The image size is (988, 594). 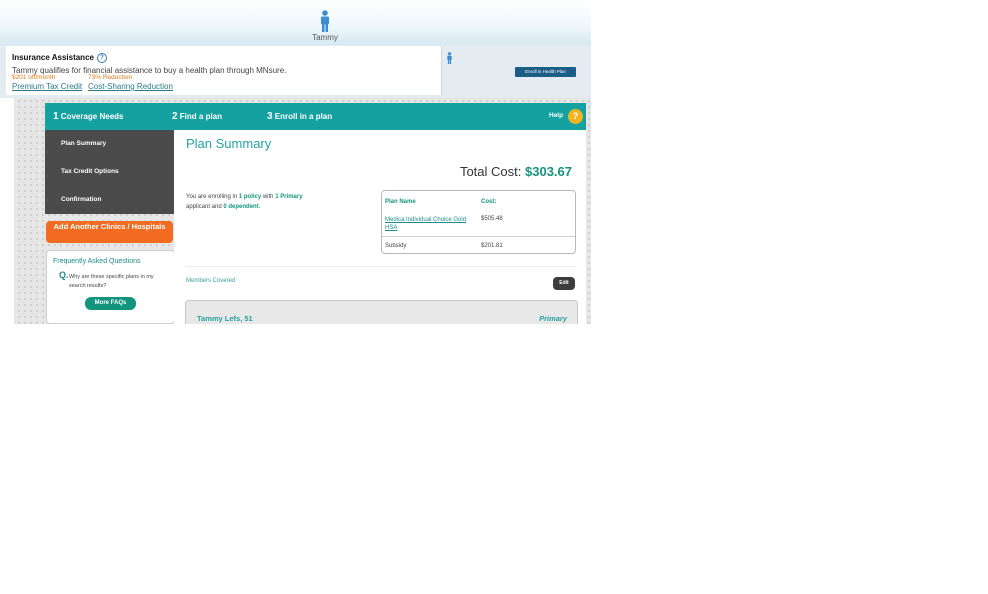 I want to click on total-cost: Total Cost: $303.67, so click(x=516, y=171).